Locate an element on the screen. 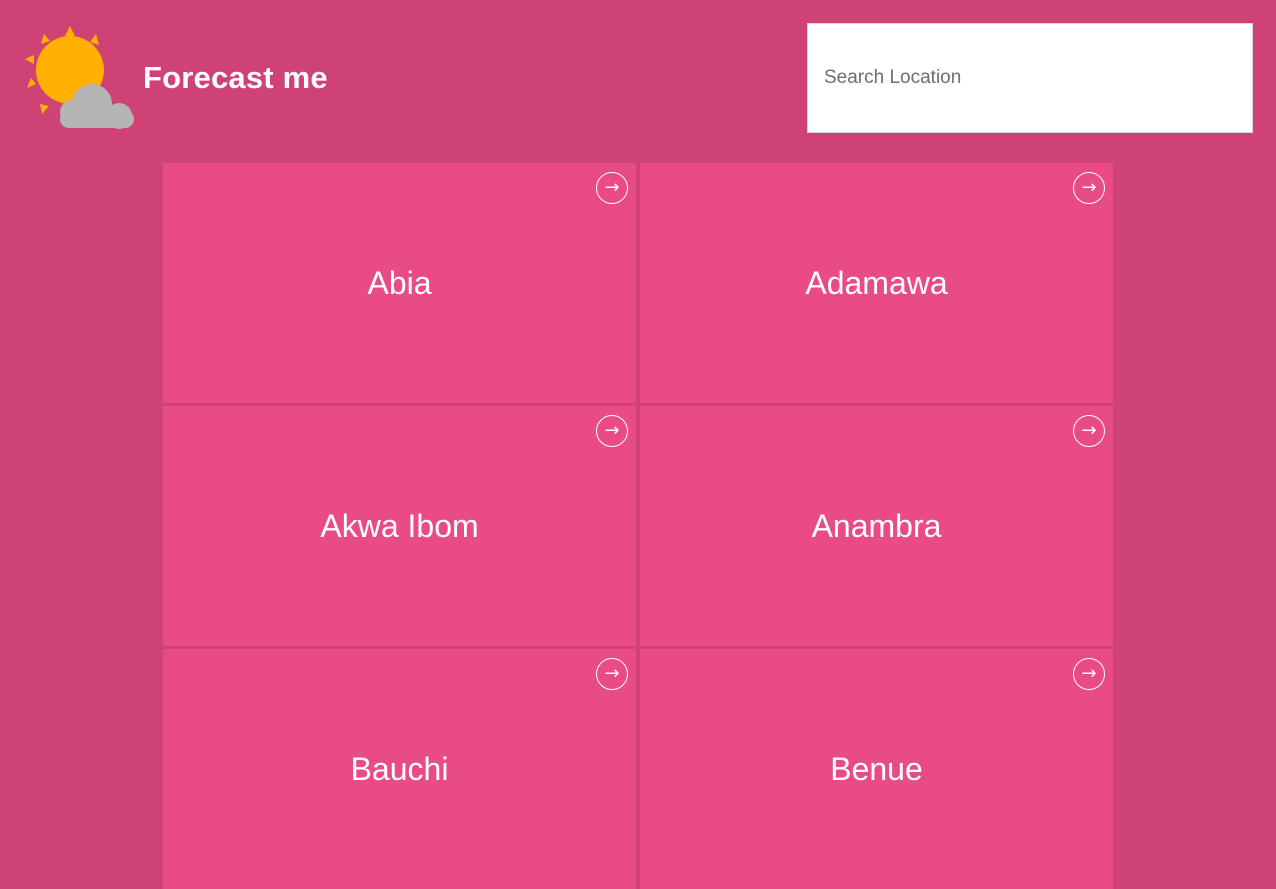  state-card-anambra: → Anambra is located at coordinates (876, 526).